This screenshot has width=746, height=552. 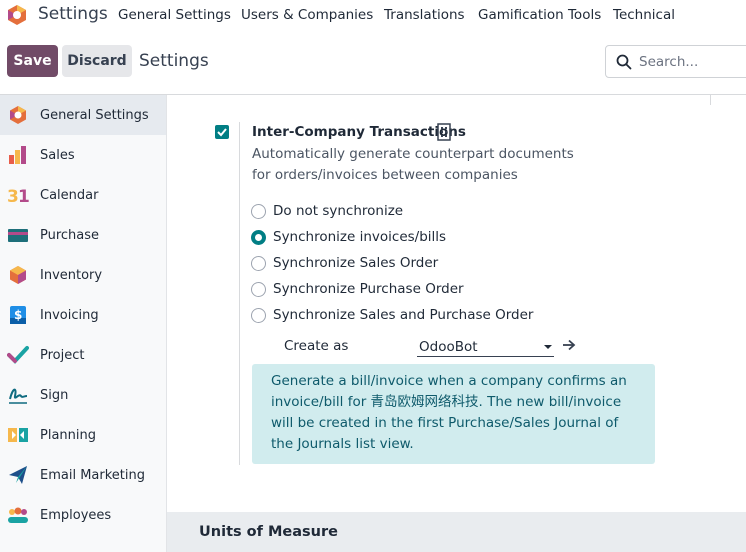 I want to click on save-button: Save, so click(x=32, y=61).